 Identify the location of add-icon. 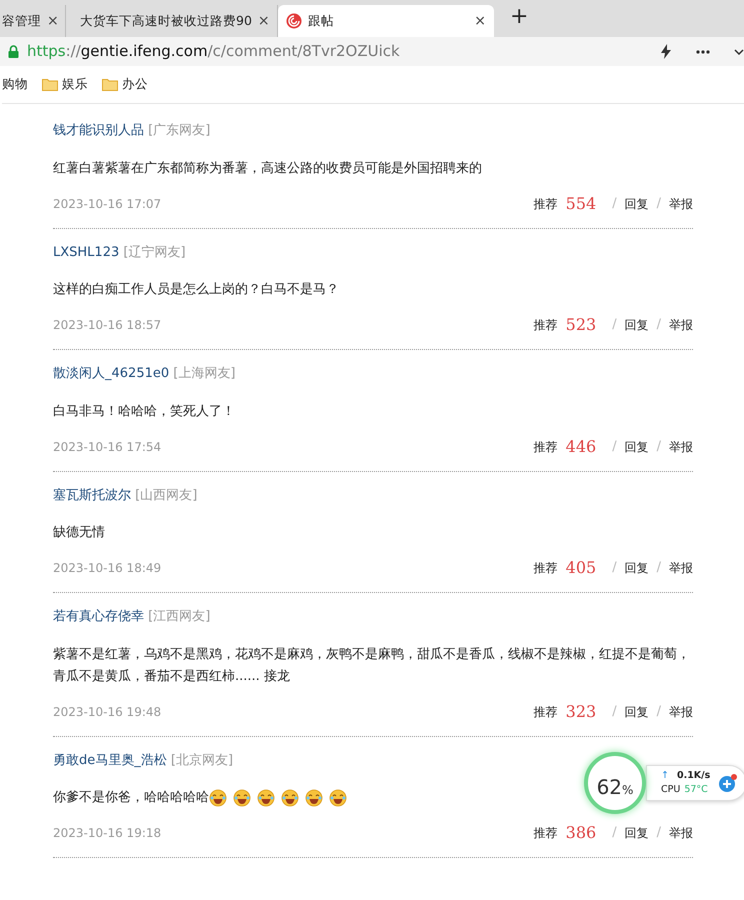
(728, 783).